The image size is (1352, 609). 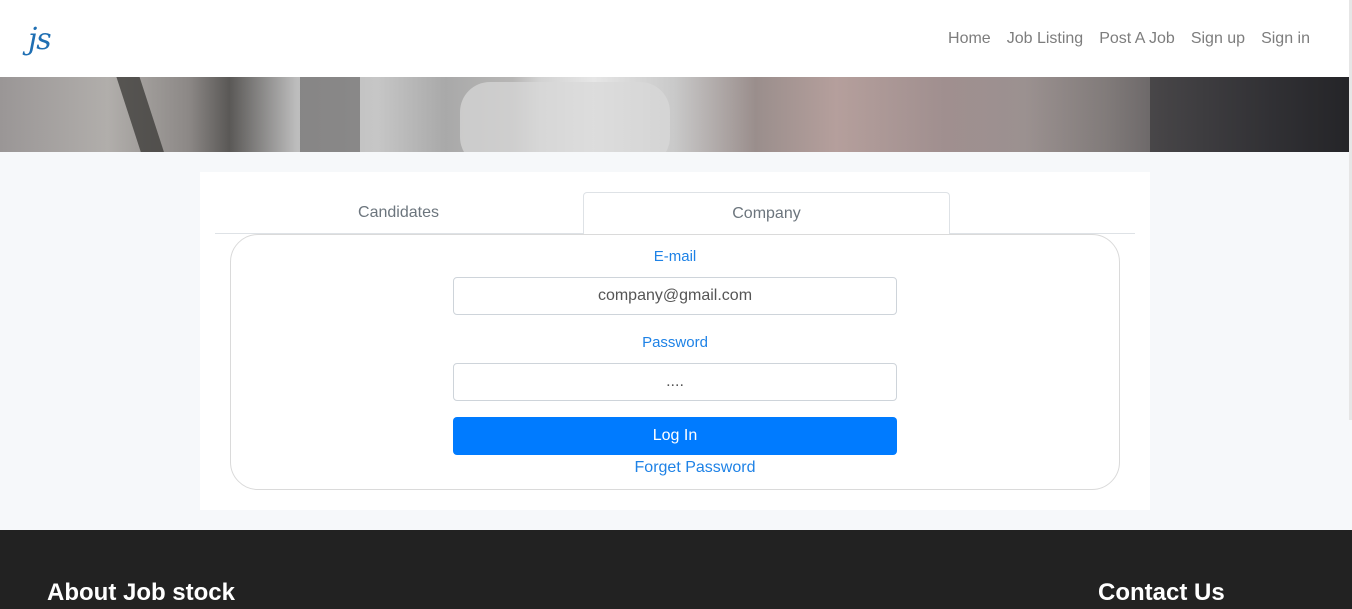 I want to click on tab-candidates: Candidates, so click(x=398, y=213).